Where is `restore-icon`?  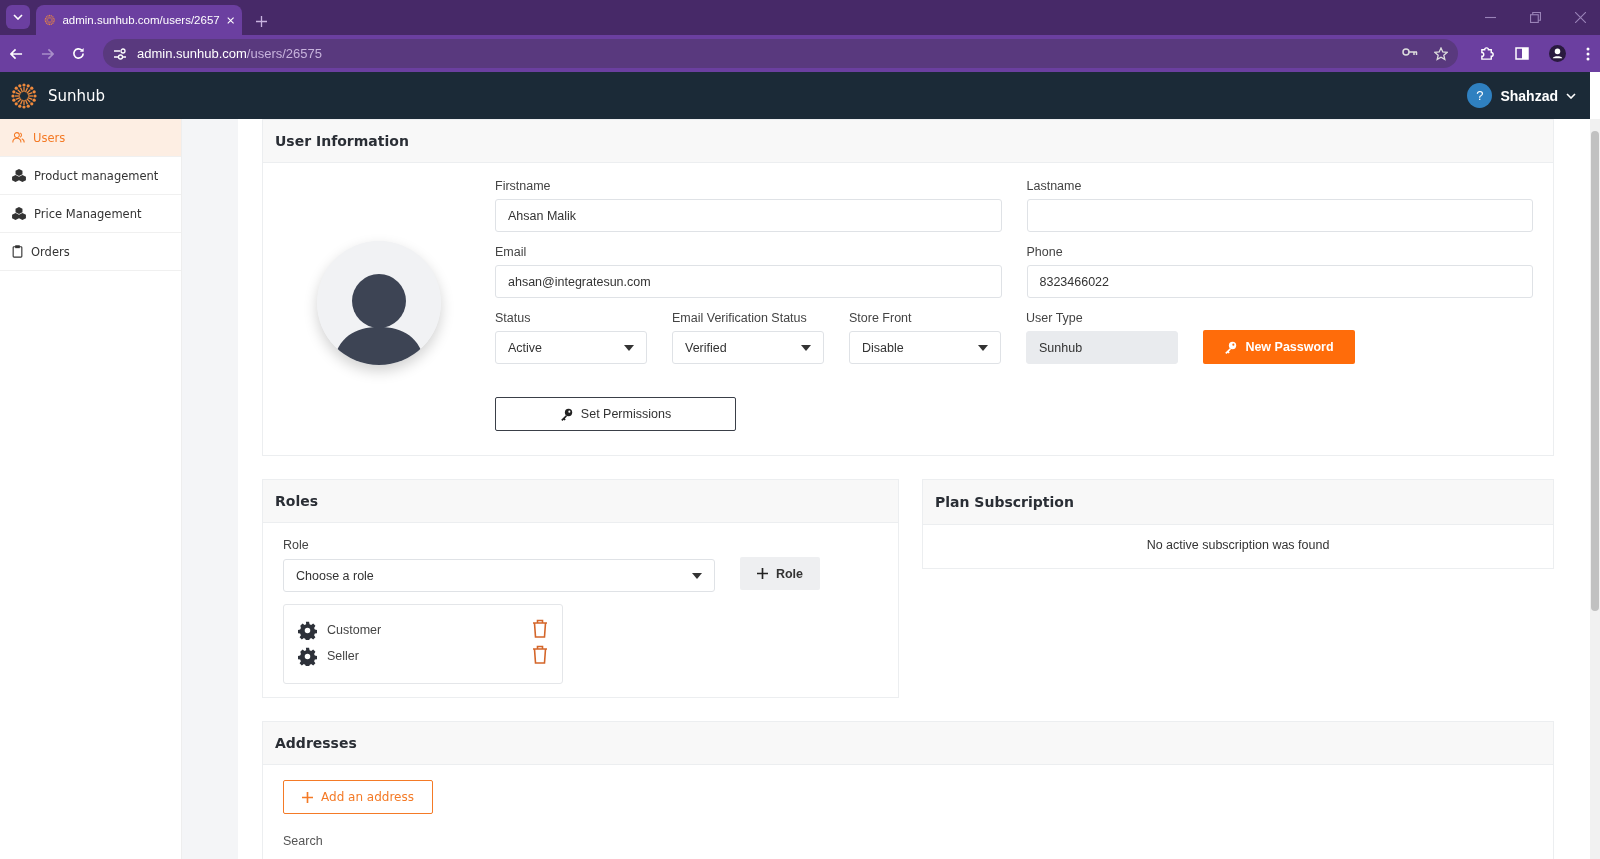 restore-icon is located at coordinates (1535, 17).